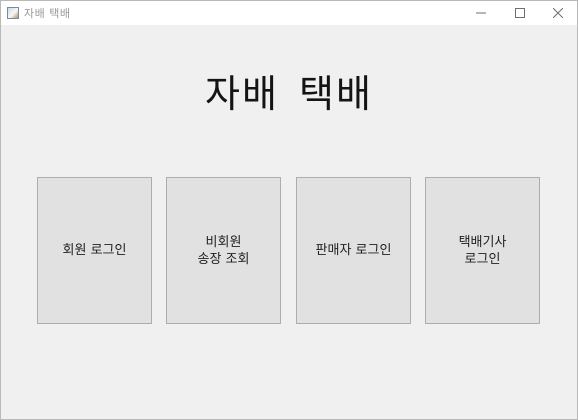  Describe the element at coordinates (353, 250) in the screenshot. I see `seller-login-button: 판매자 로그인` at that location.